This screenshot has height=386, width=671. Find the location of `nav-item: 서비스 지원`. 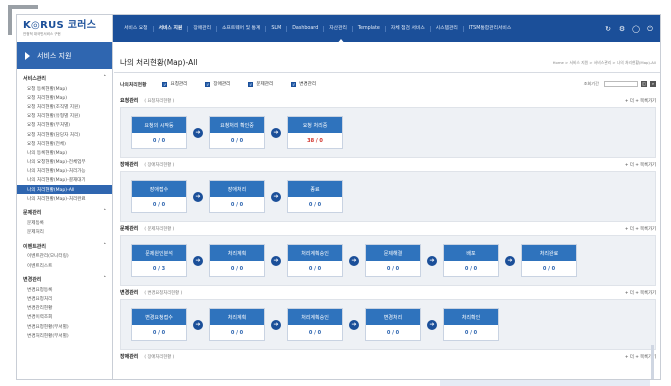

nav-item: 서비스 지원 is located at coordinates (171, 28).